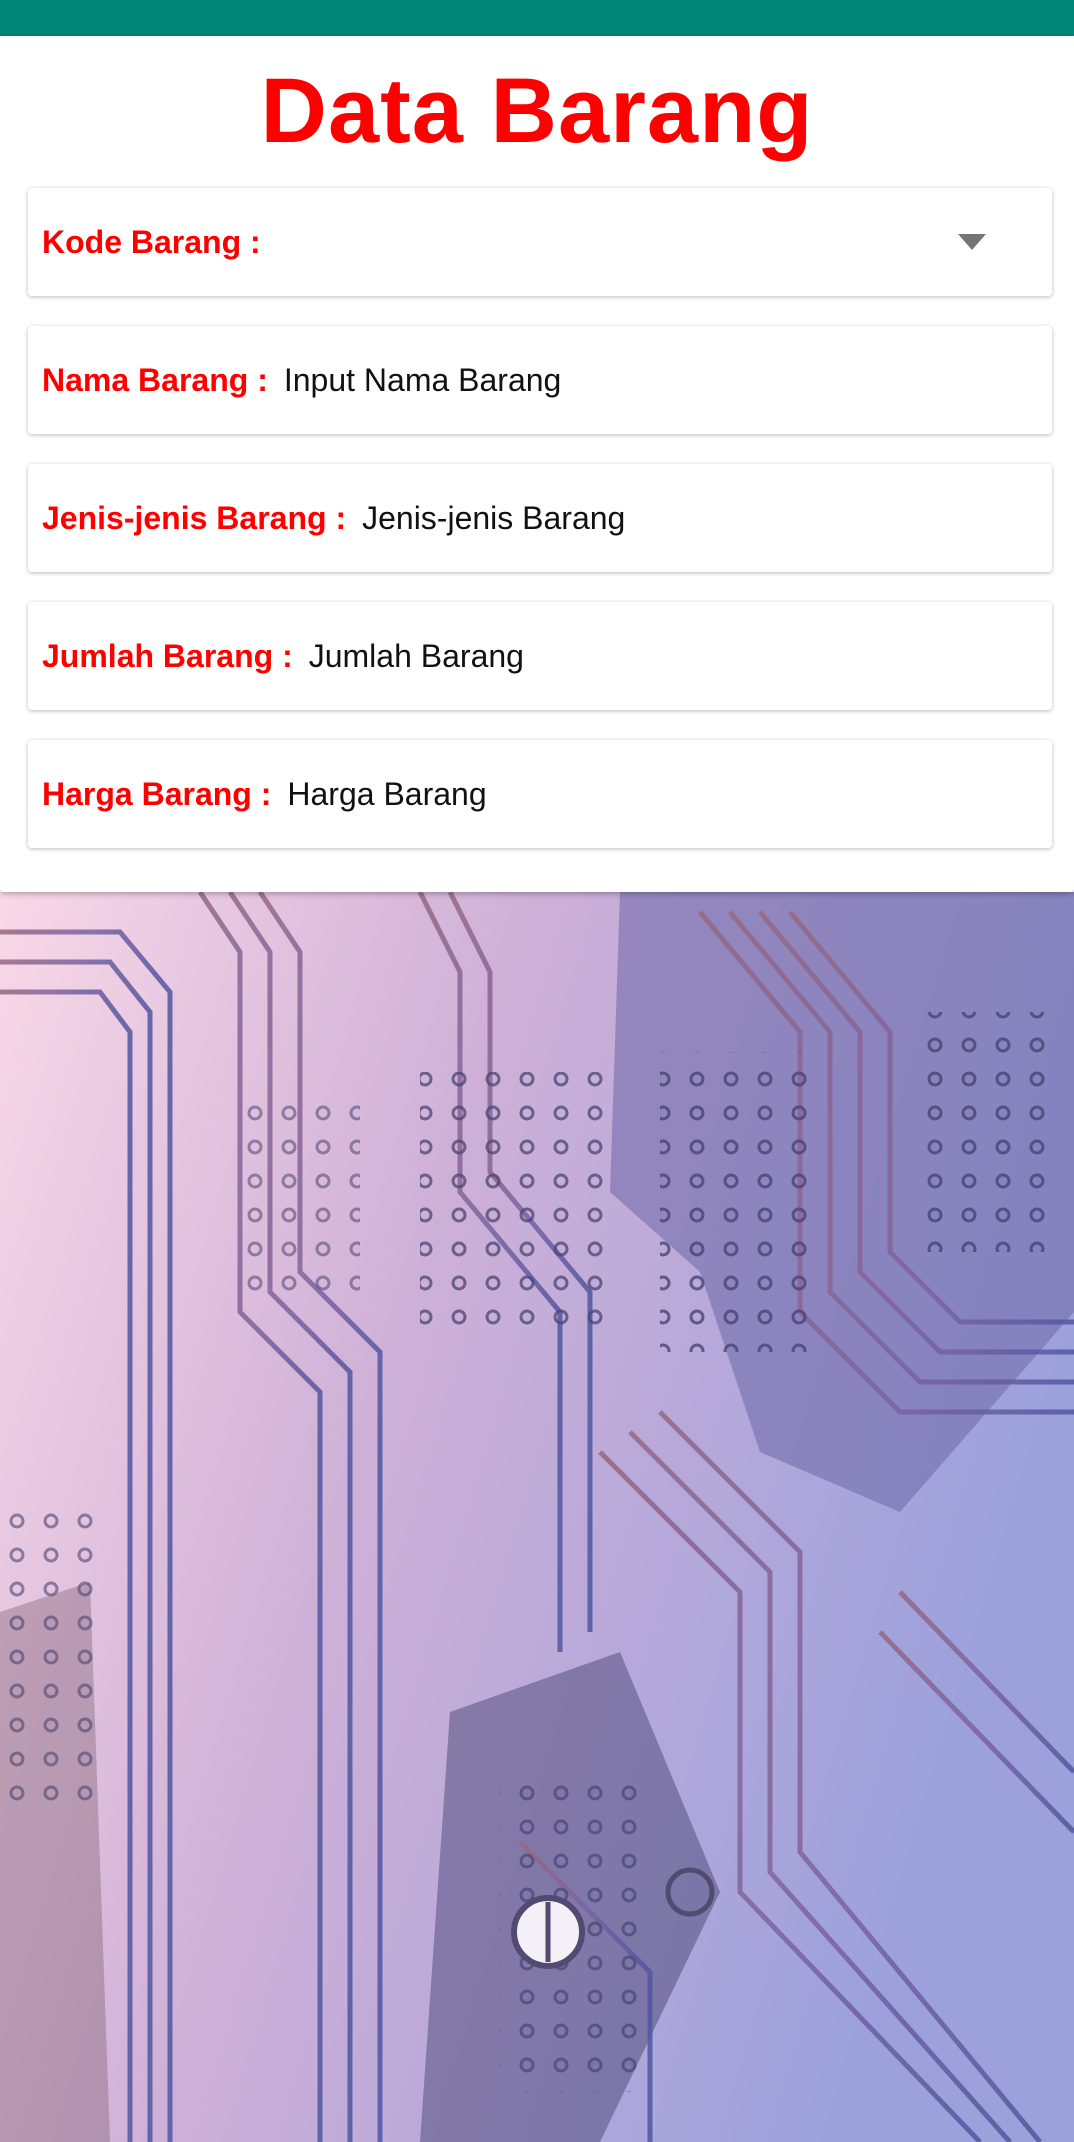 The width and height of the screenshot is (1074, 2142). I want to click on jenis-barang-input: Jenis-jenis Barang, so click(493, 518).